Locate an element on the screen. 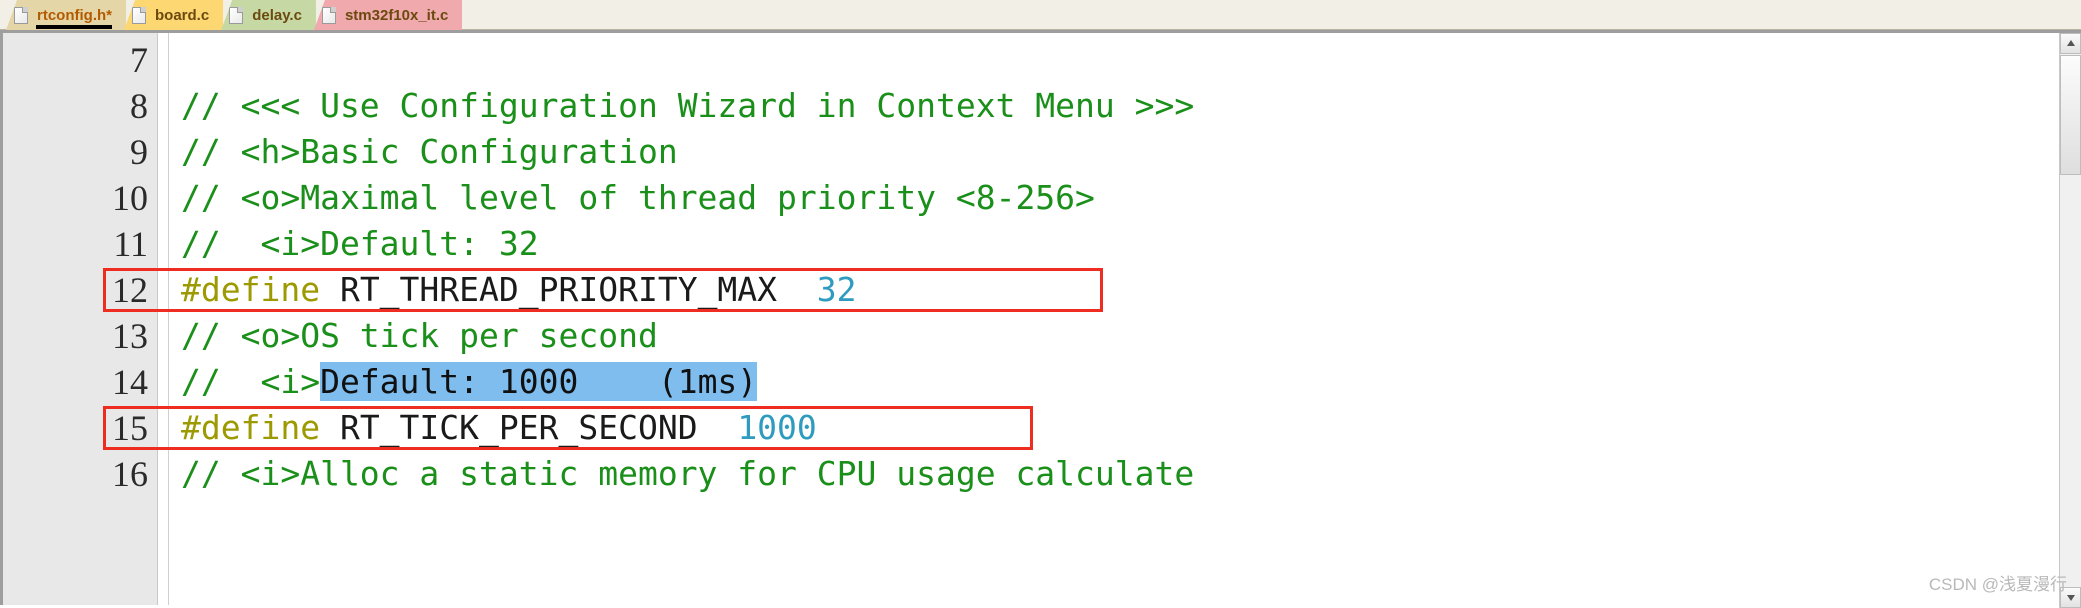  line-number: 12 is located at coordinates (130, 290).